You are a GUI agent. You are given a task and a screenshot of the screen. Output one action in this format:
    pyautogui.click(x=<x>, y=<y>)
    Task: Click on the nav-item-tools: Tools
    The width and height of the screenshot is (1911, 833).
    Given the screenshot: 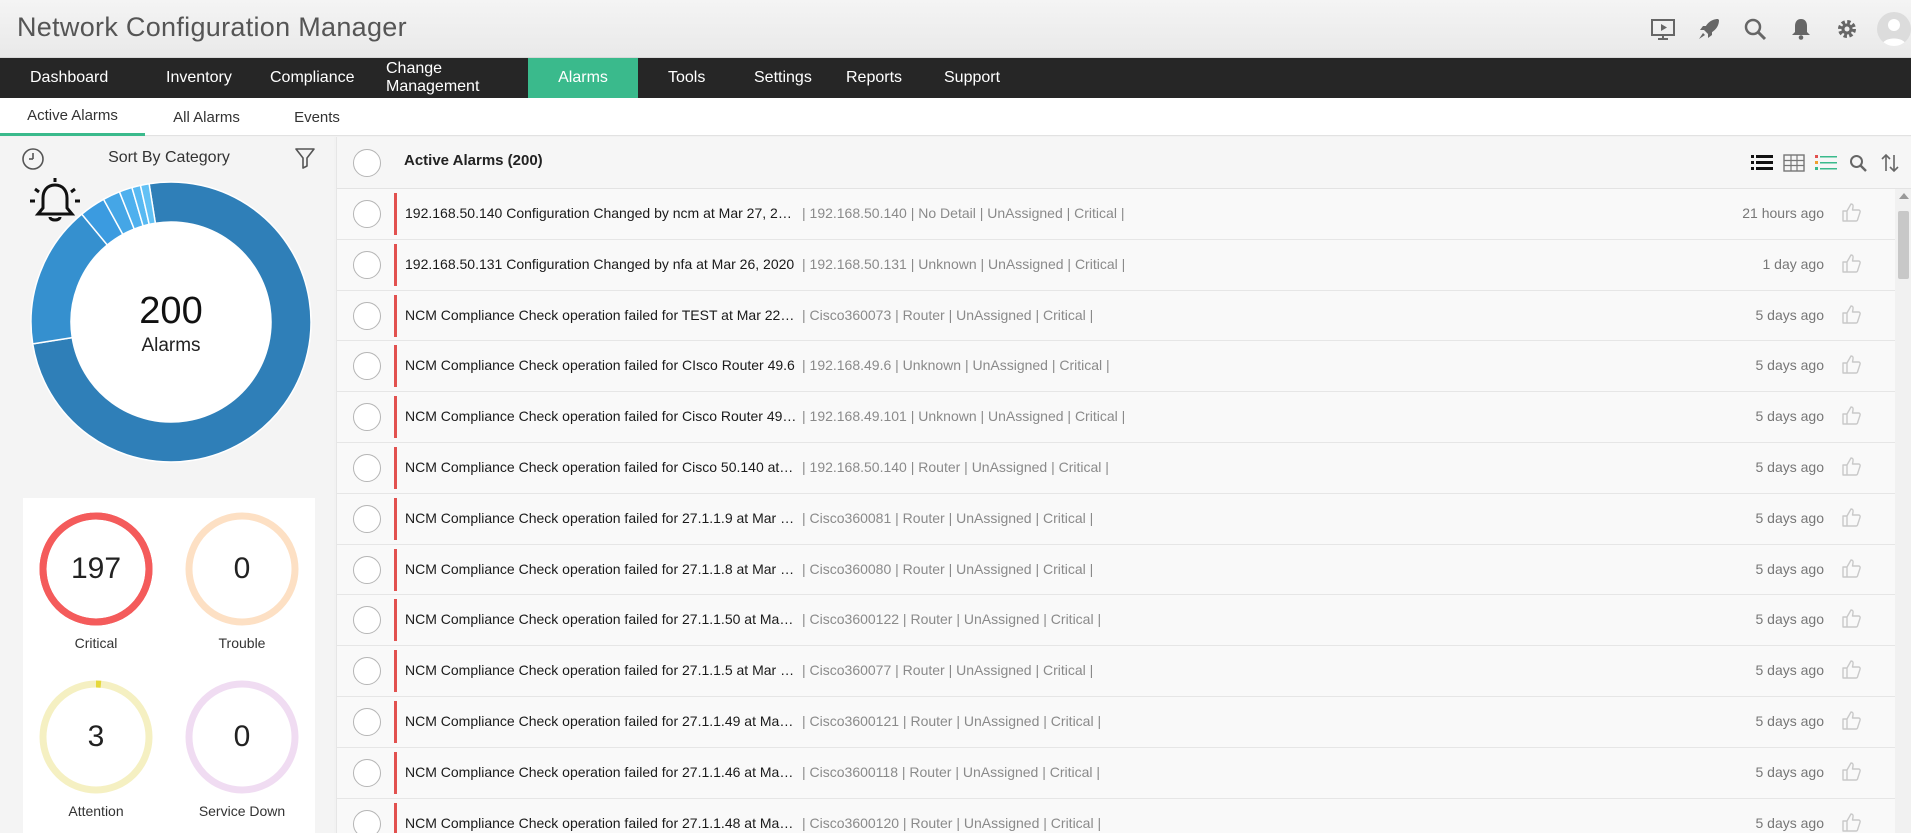 What is the action you would take?
    pyautogui.click(x=681, y=78)
    